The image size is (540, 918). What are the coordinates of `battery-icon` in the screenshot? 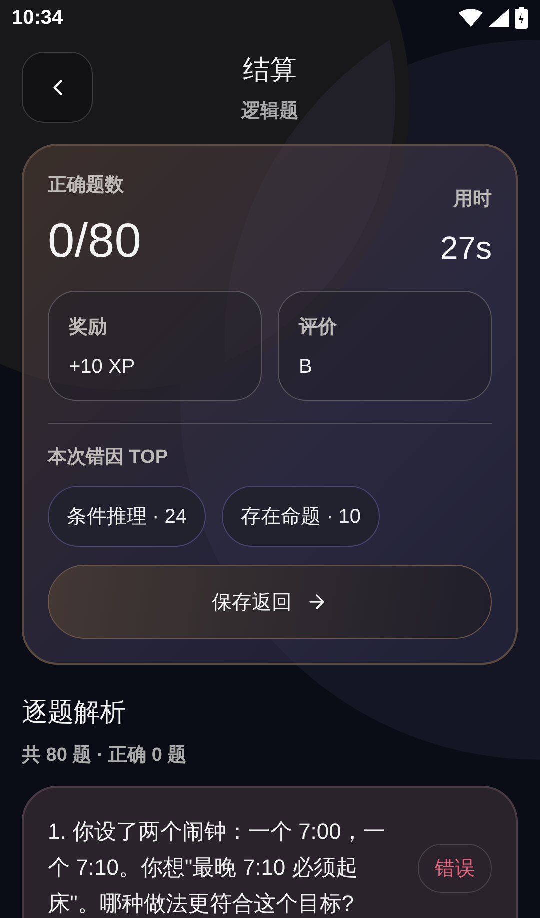 It's located at (521, 18).